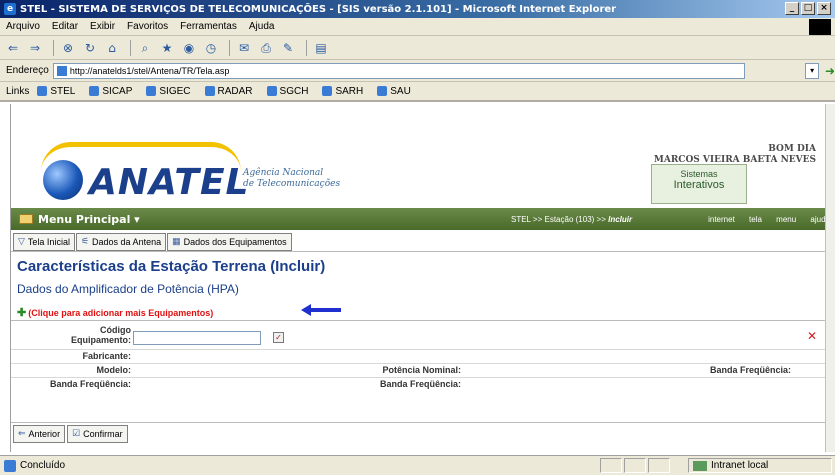 The width and height of the screenshot is (835, 475). What do you see at coordinates (128, 289) in the screenshot?
I see `section-title: Dados do Amplificador de Potência (HPA)` at bounding box center [128, 289].